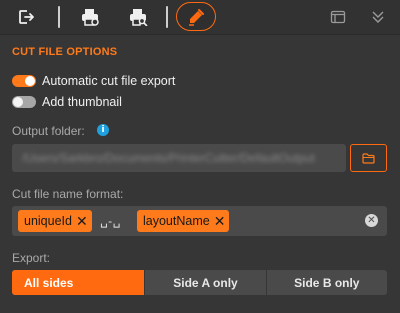  Describe the element at coordinates (204, 282) in the screenshot. I see `export-option-side-a: Side A only` at that location.